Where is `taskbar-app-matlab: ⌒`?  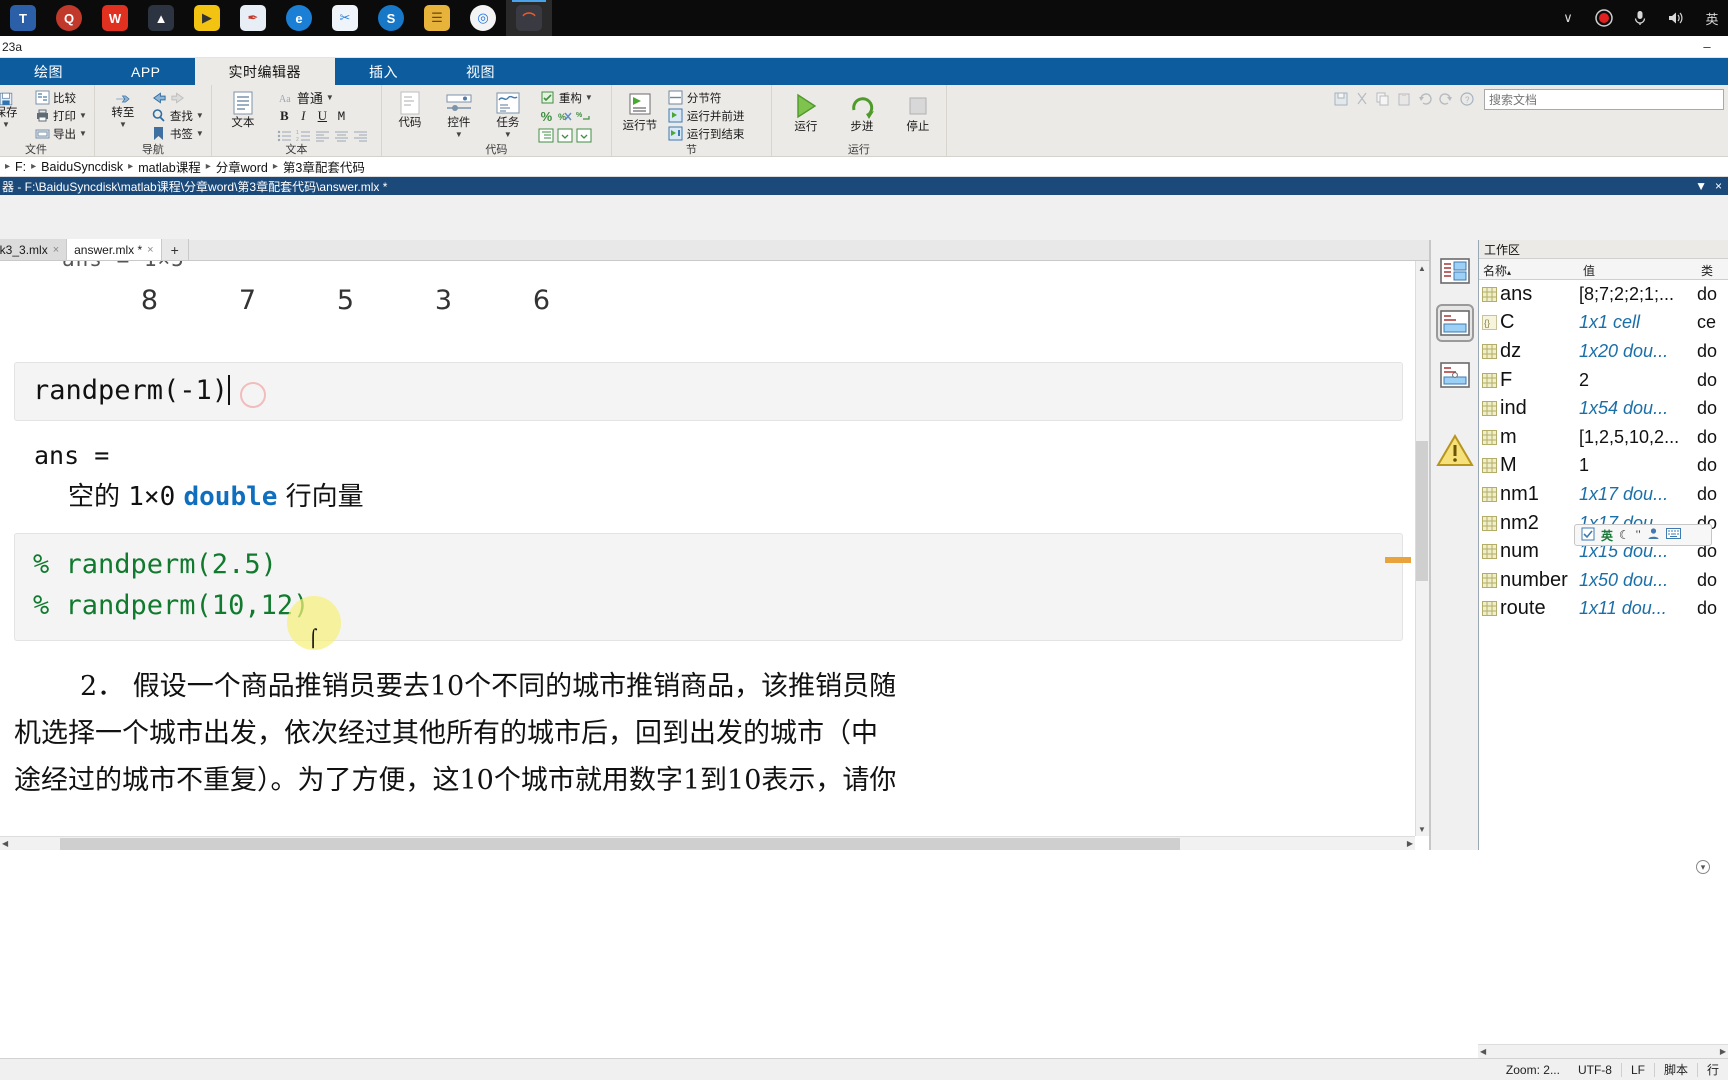 taskbar-app-matlab: ⌒ is located at coordinates (529, 18).